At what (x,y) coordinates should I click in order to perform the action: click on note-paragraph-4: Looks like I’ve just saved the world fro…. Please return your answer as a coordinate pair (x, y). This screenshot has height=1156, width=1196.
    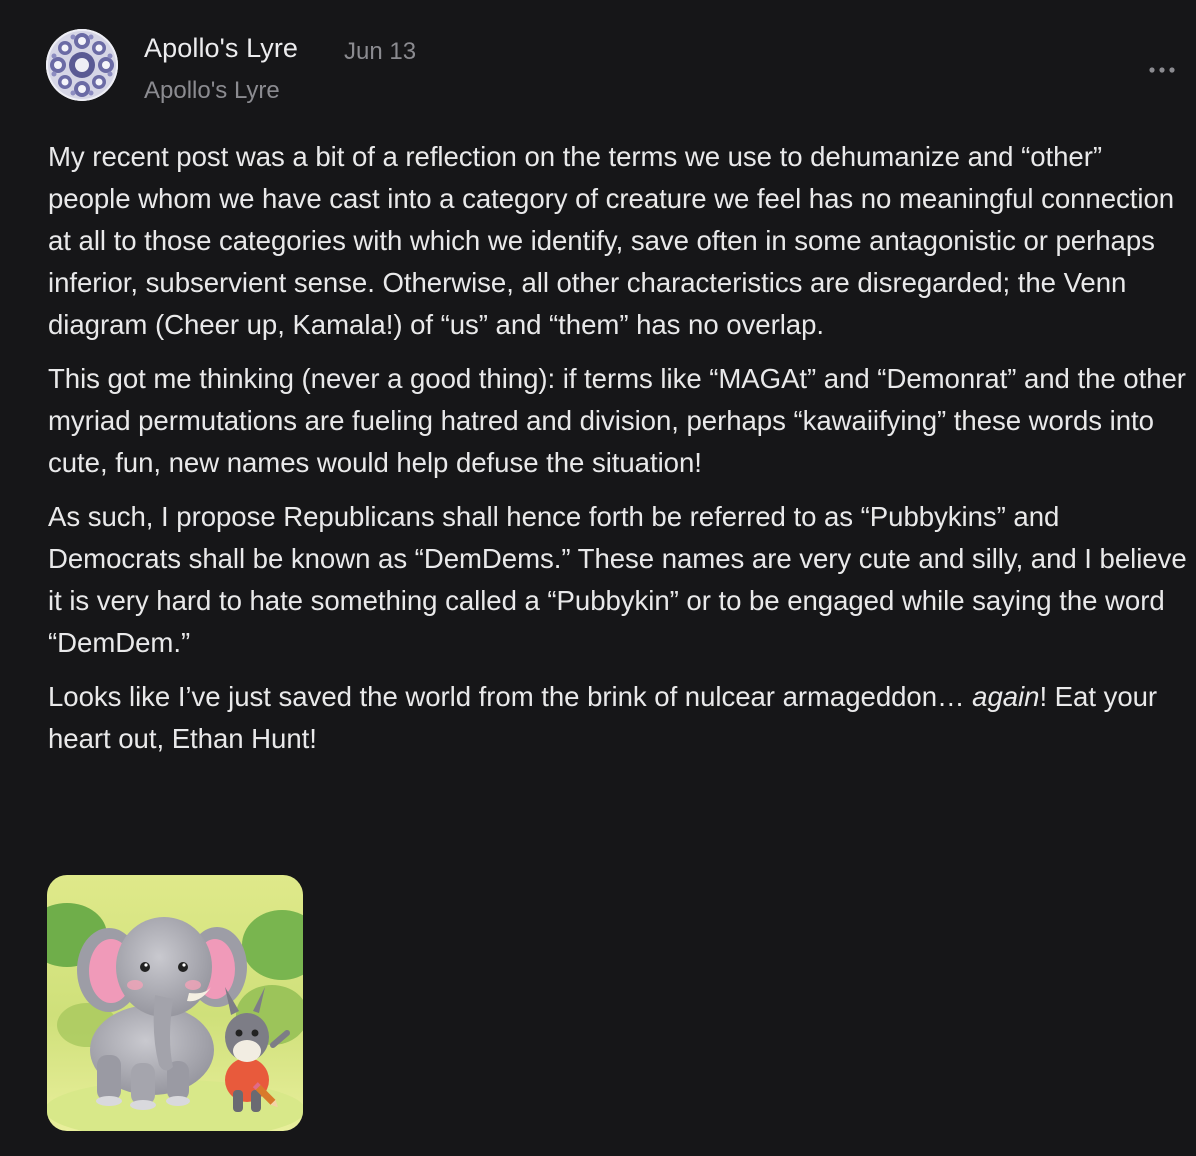
    Looking at the image, I should click on (618, 718).